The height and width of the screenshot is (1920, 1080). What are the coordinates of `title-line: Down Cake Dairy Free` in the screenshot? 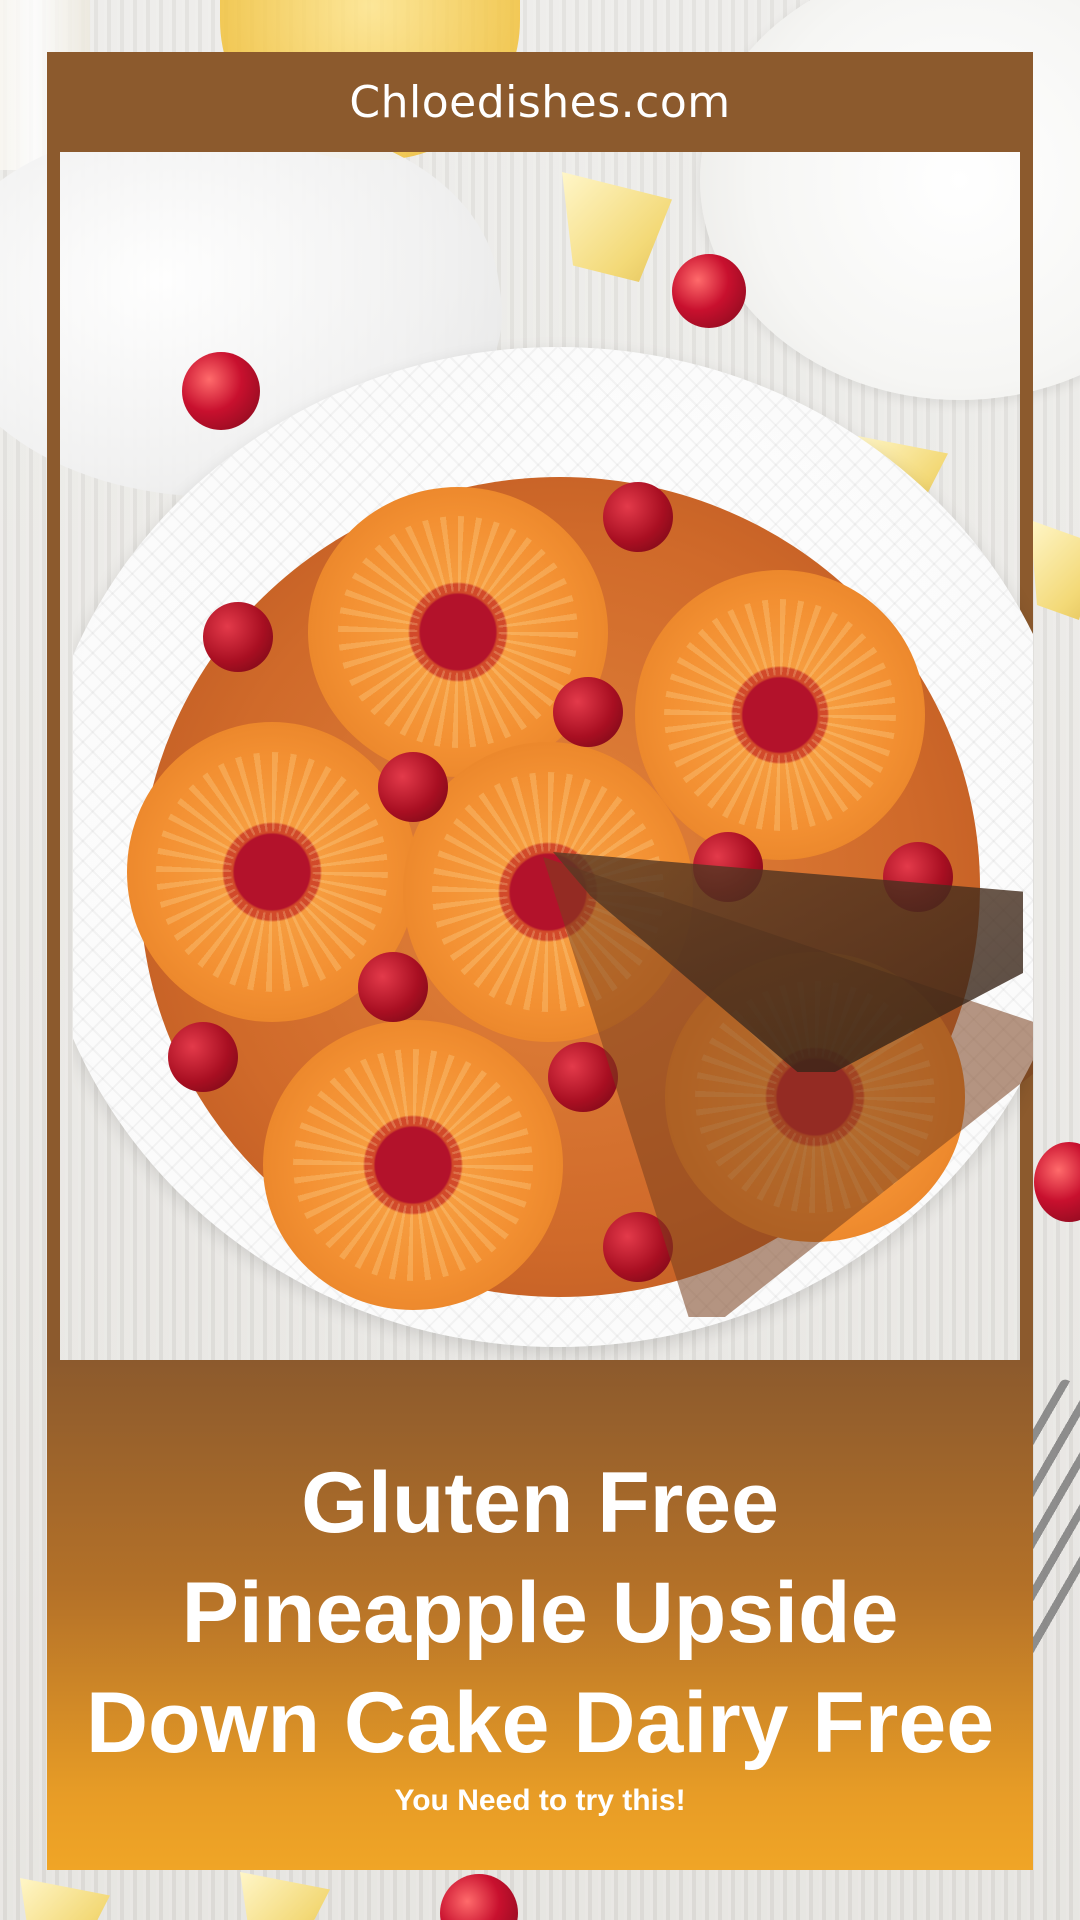 It's located at (540, 1723).